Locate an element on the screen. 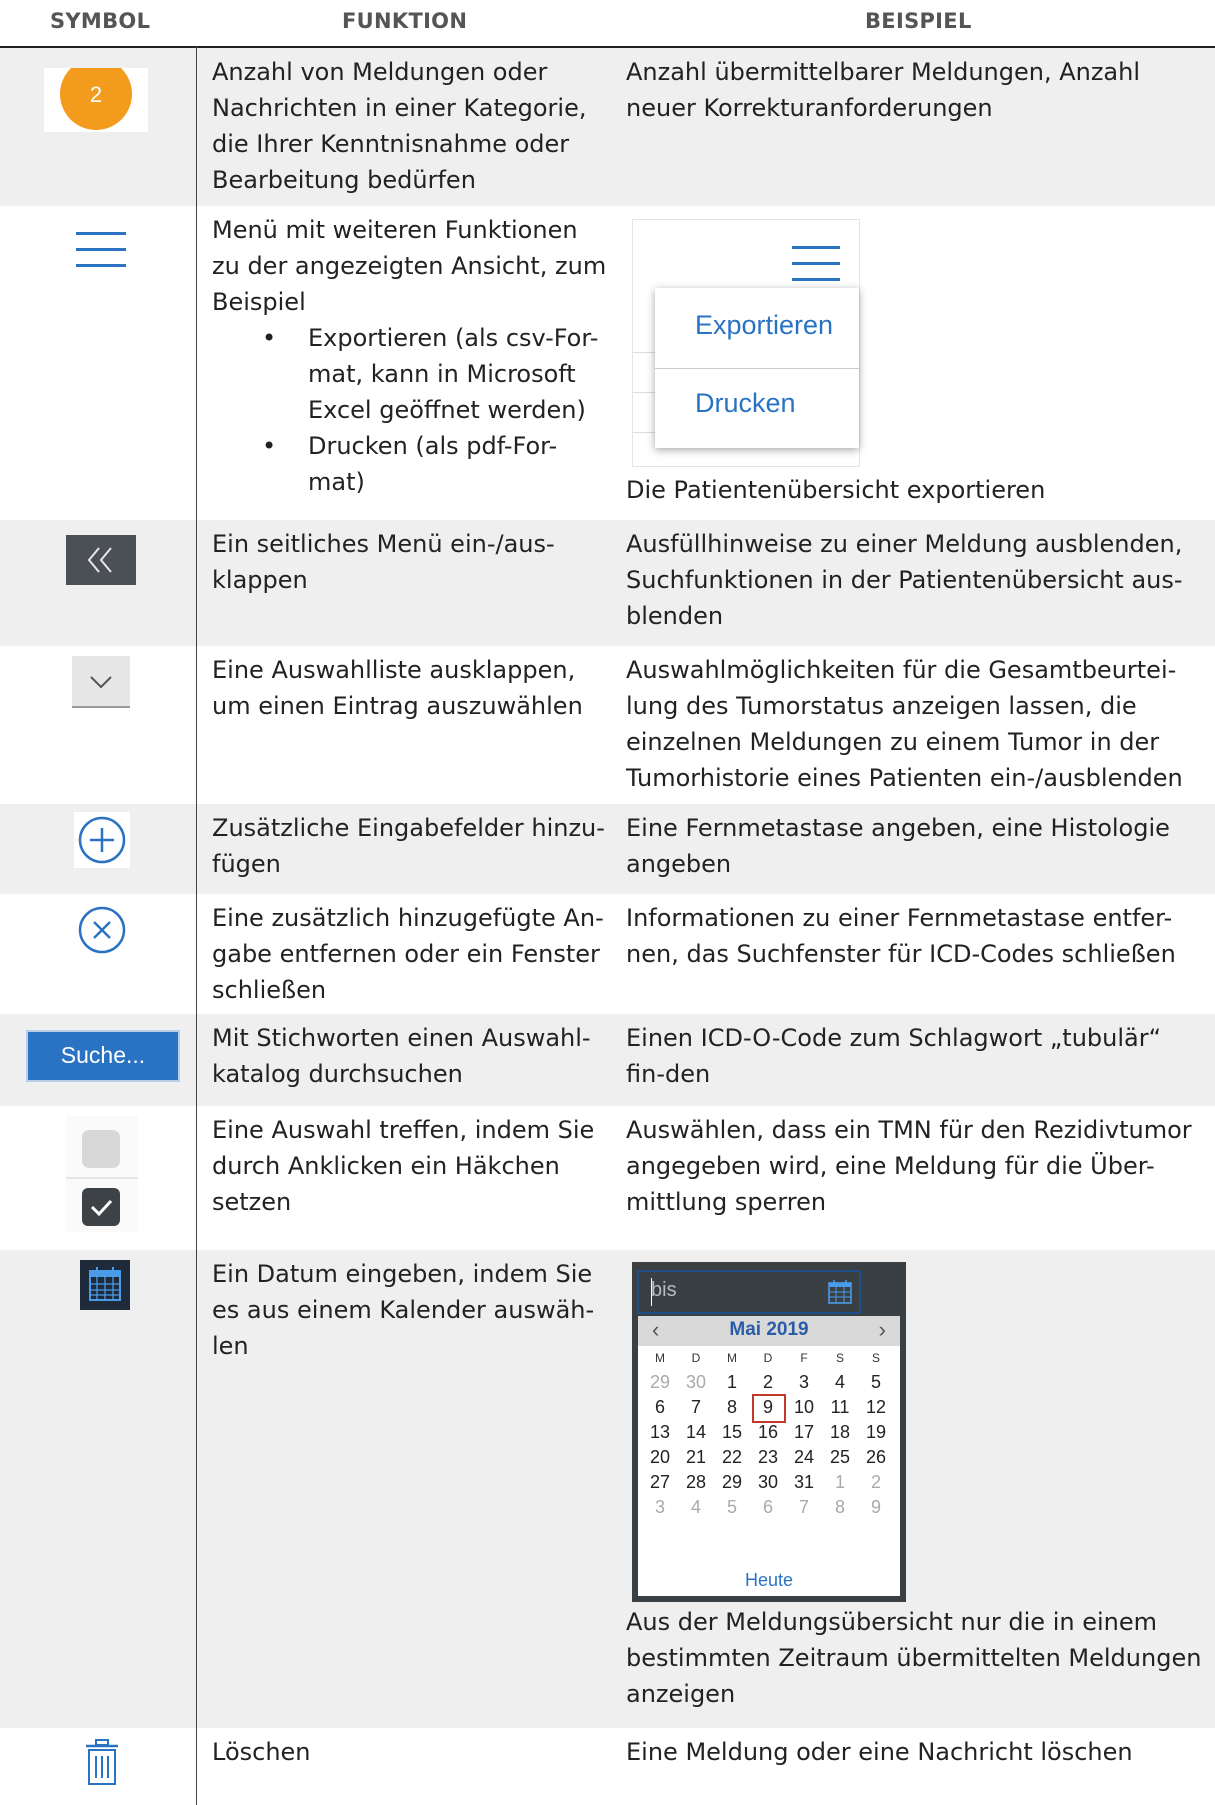  calendar-day: 17 is located at coordinates (804, 1432).